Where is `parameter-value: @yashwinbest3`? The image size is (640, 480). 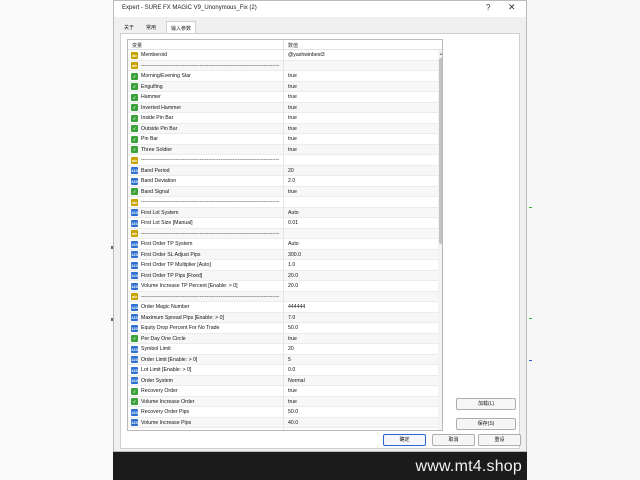 parameter-value: @yashwinbest3 is located at coordinates (306, 55).